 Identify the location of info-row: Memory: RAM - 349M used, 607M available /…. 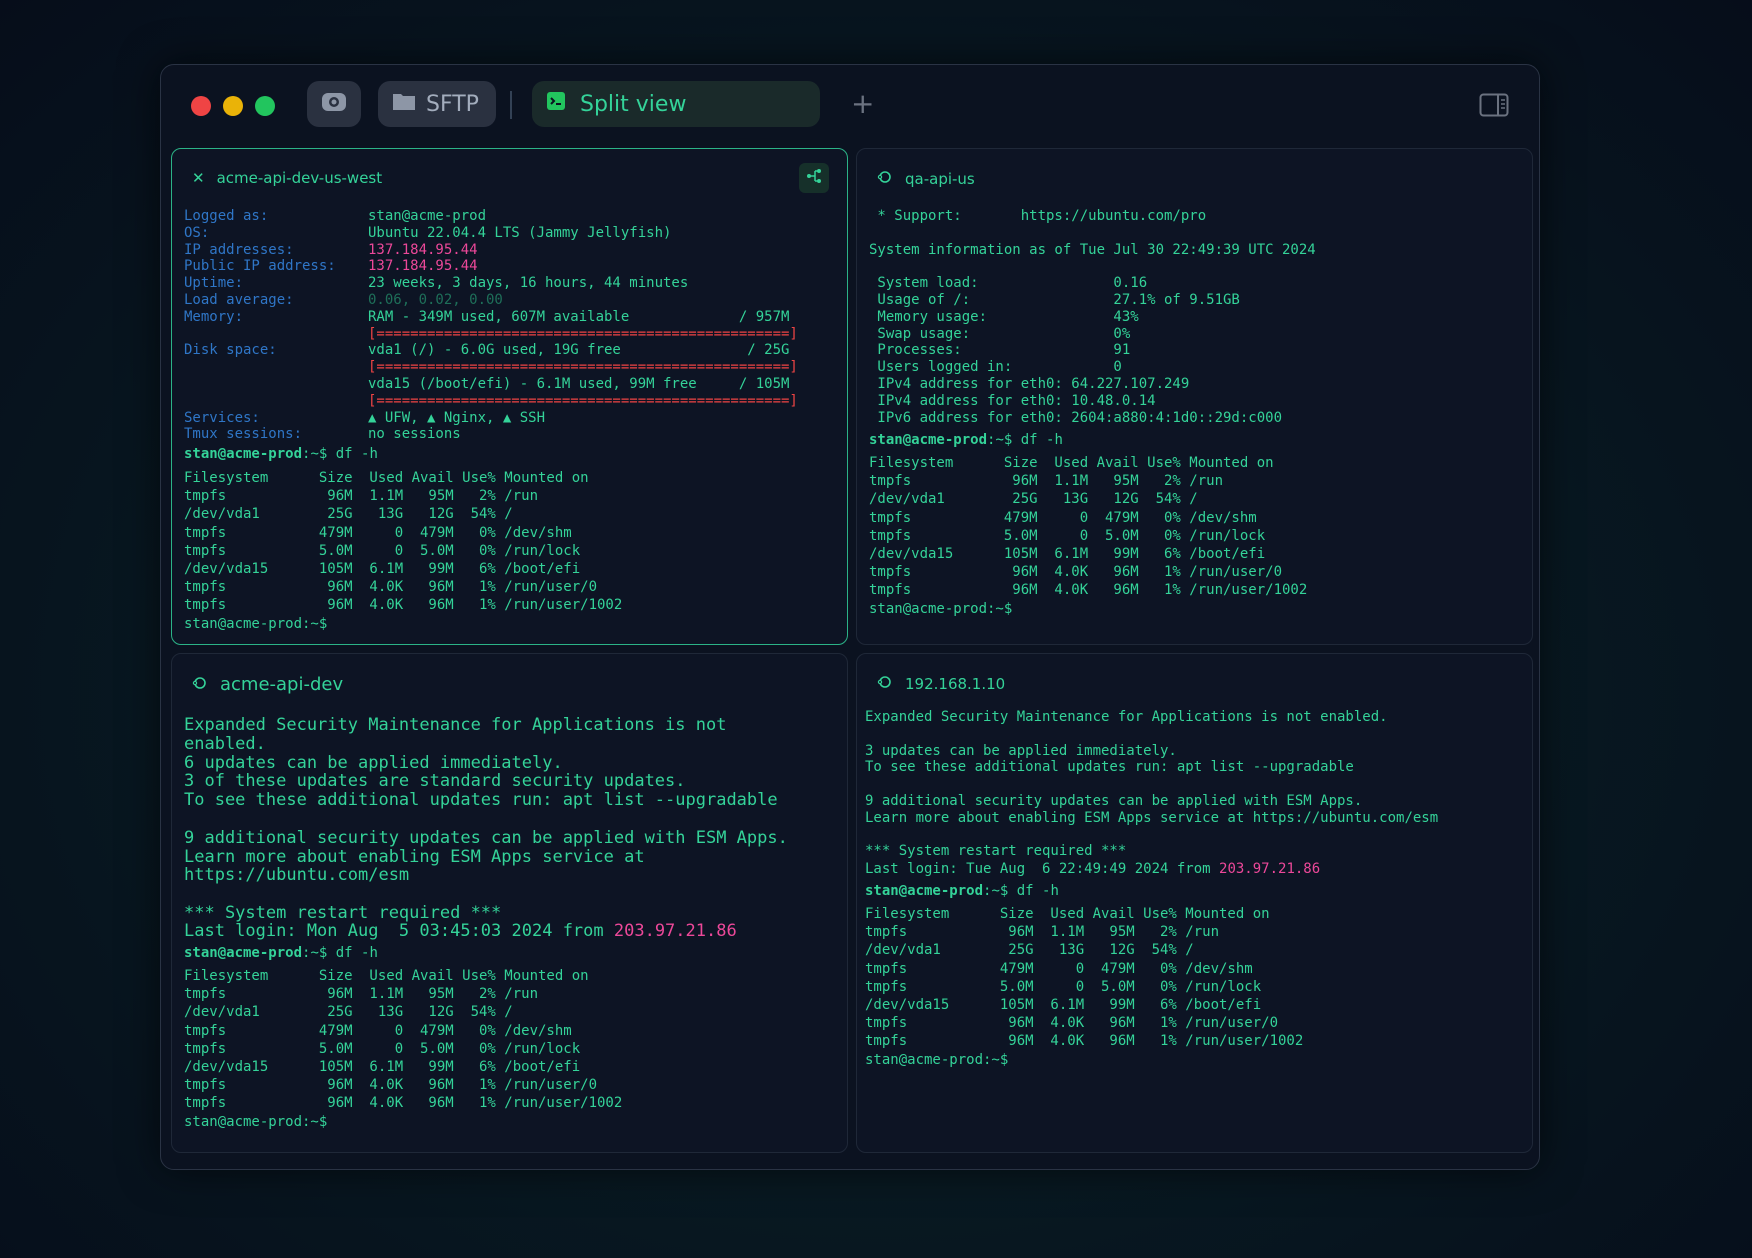
(491, 317).